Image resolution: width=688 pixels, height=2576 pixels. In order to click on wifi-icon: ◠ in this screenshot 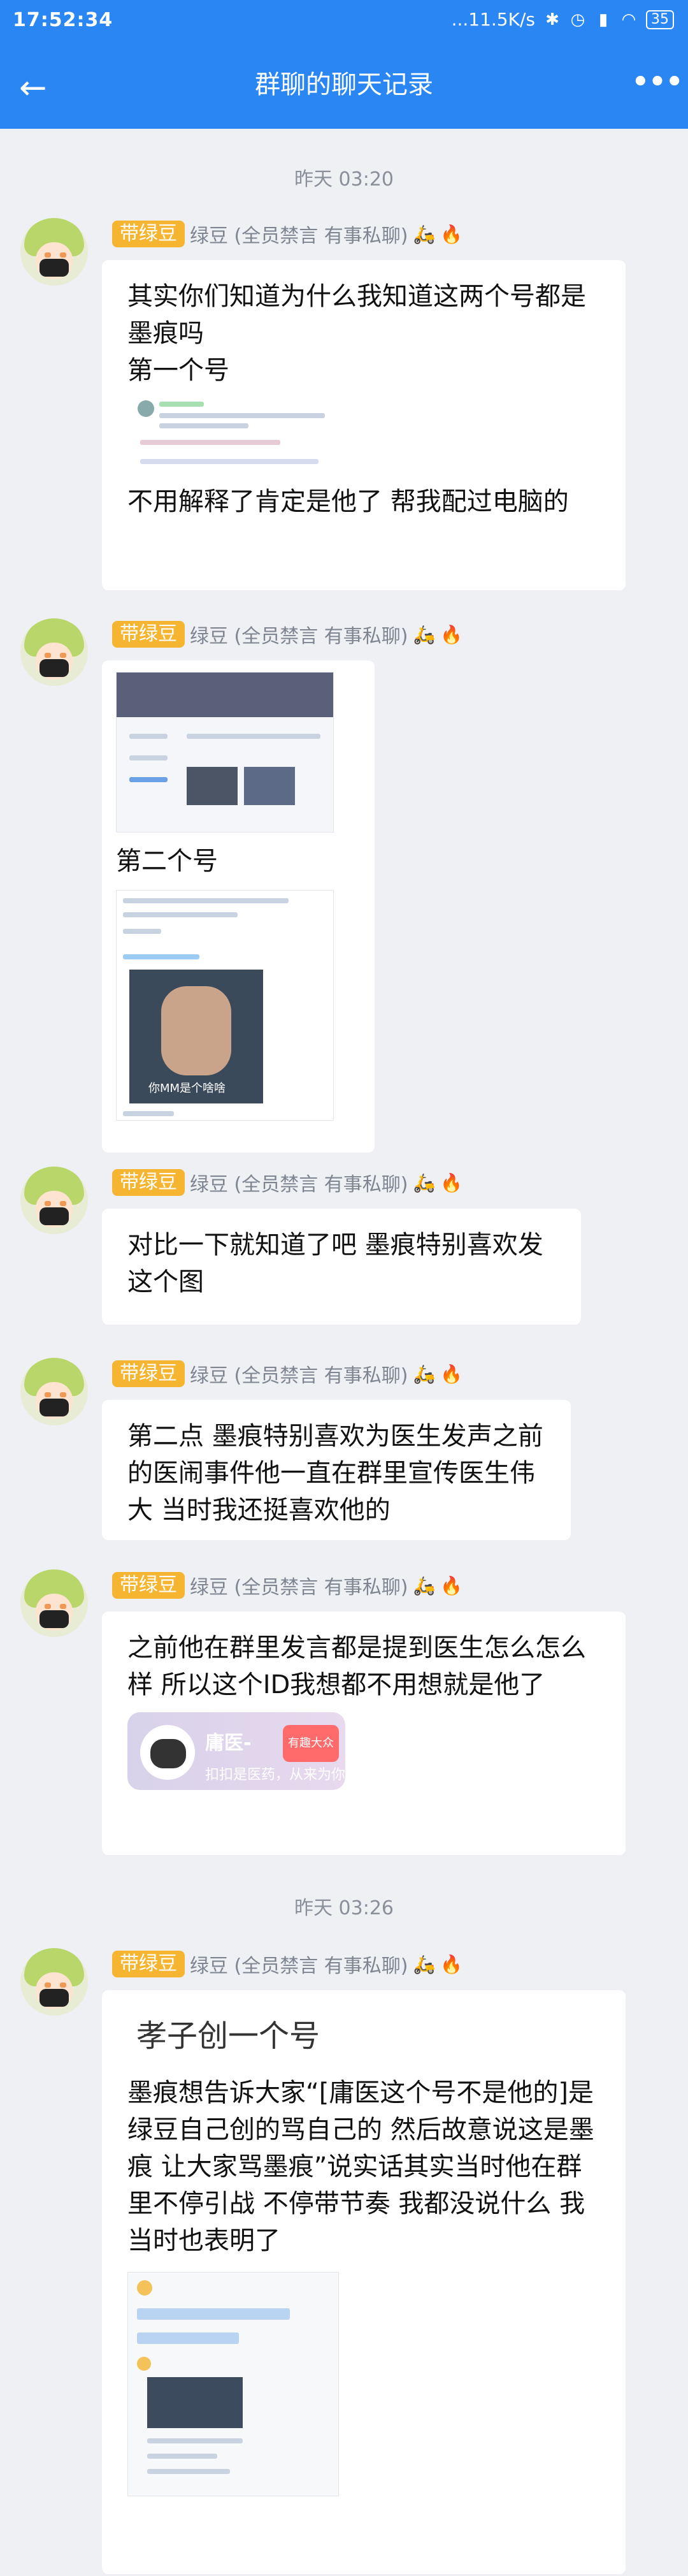, I will do `click(628, 19)`.